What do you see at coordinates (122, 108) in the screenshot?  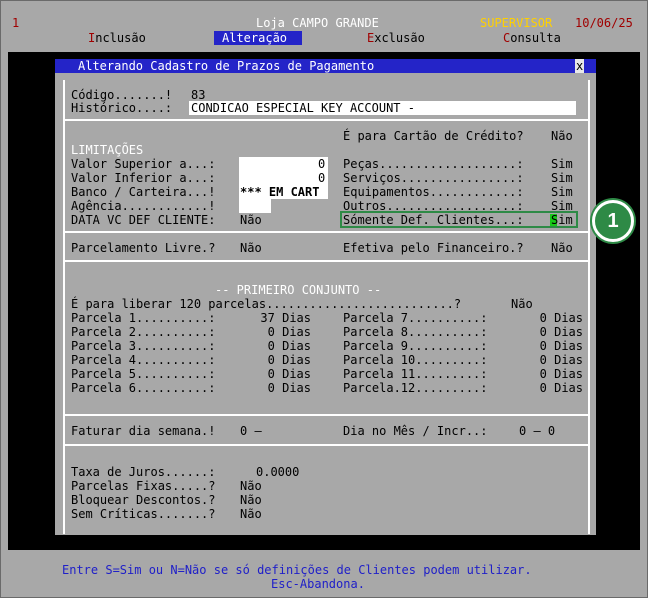 I see `historico-label: Histórico....:` at bounding box center [122, 108].